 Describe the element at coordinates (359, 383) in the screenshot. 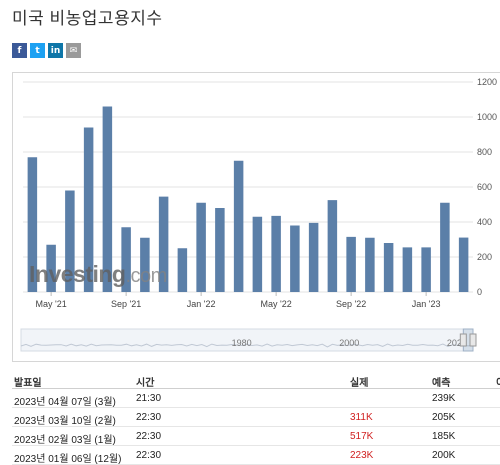

I see `header-actual: 실제` at that location.